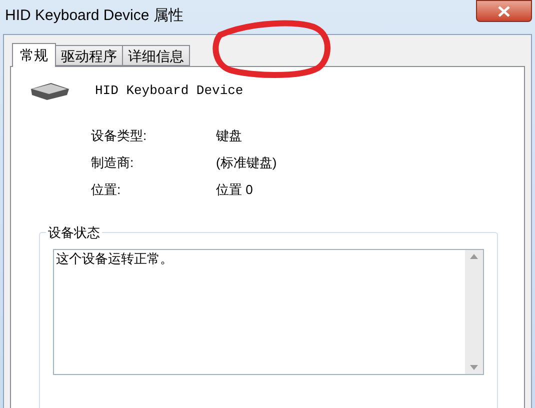 This screenshot has height=408, width=535. I want to click on tab: 详细信息, so click(156, 55).